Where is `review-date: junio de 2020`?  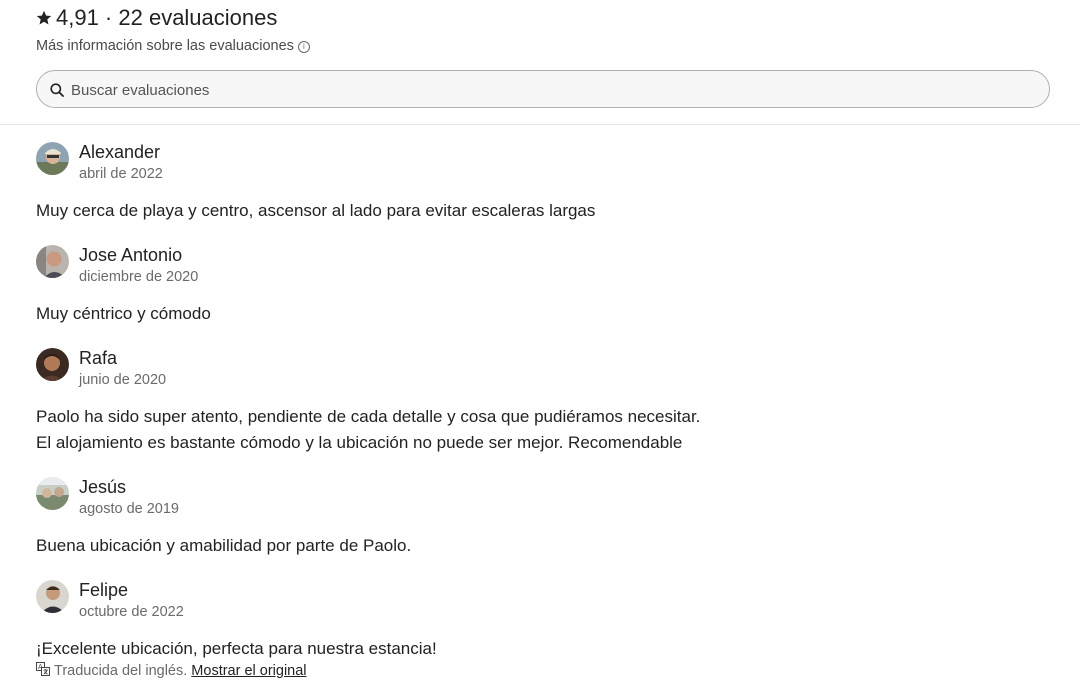
review-date: junio de 2020 is located at coordinates (123, 380).